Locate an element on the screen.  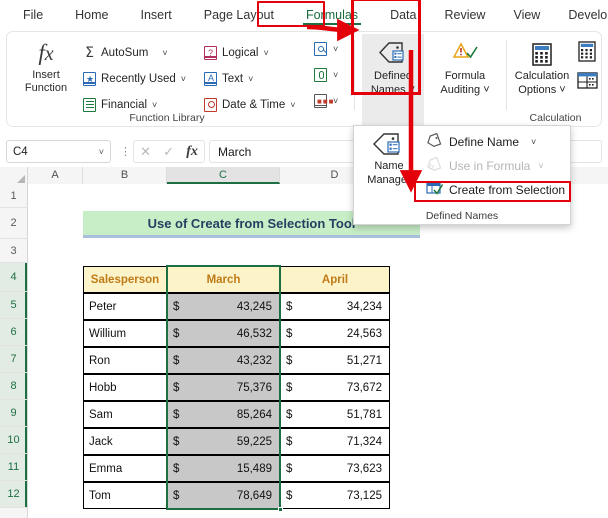
table-row: Willium is located at coordinates (125, 333).